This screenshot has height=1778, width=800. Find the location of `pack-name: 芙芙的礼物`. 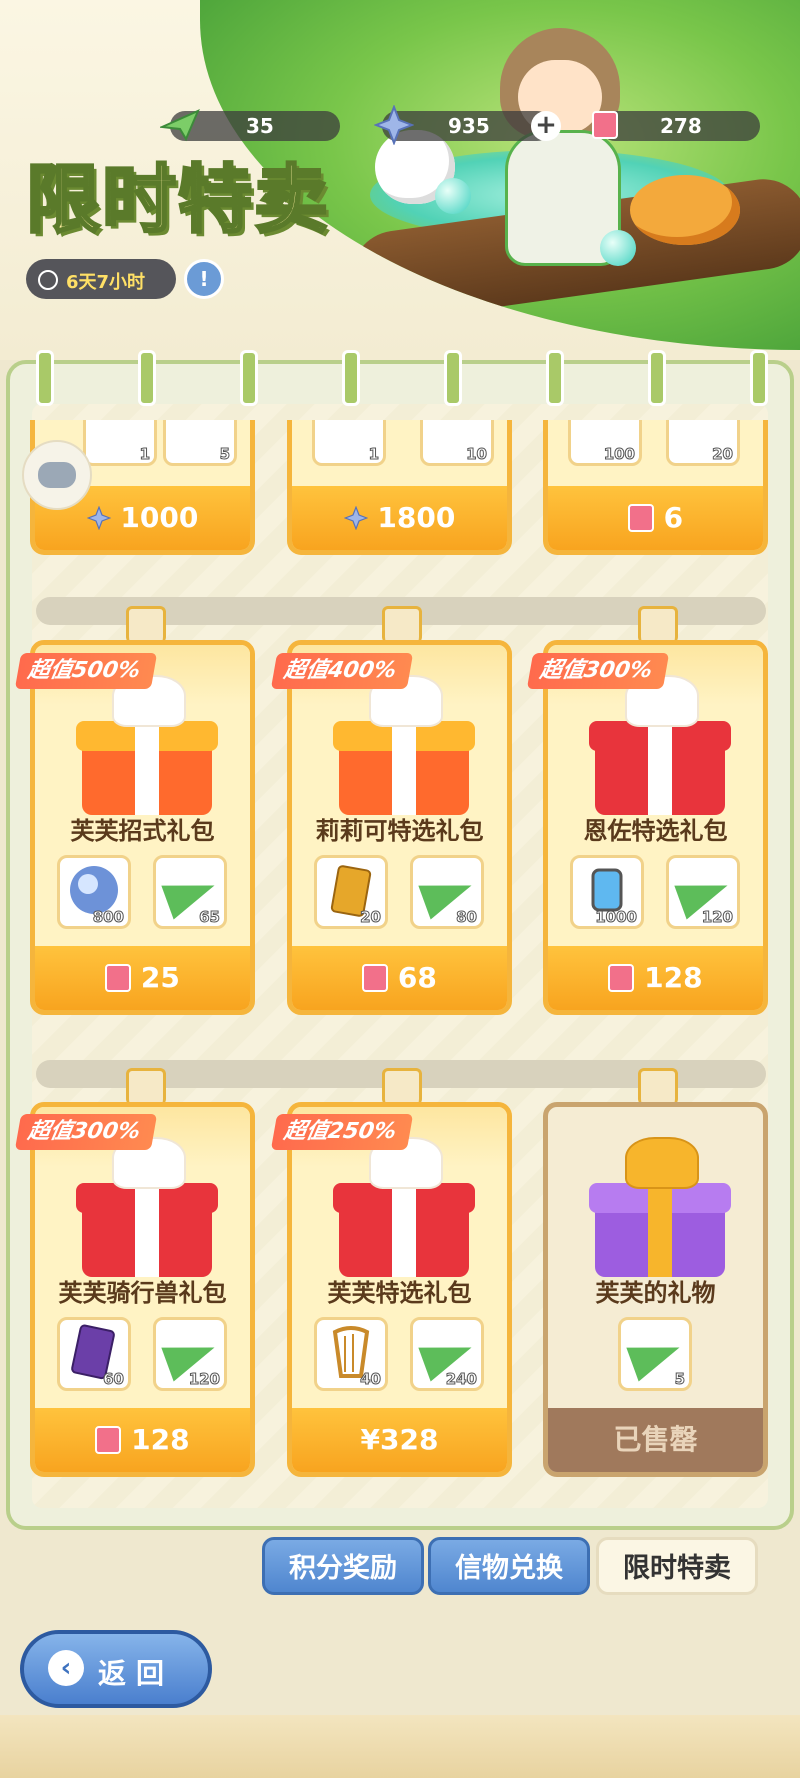

pack-name: 芙芙的礼物 is located at coordinates (655, 1293).